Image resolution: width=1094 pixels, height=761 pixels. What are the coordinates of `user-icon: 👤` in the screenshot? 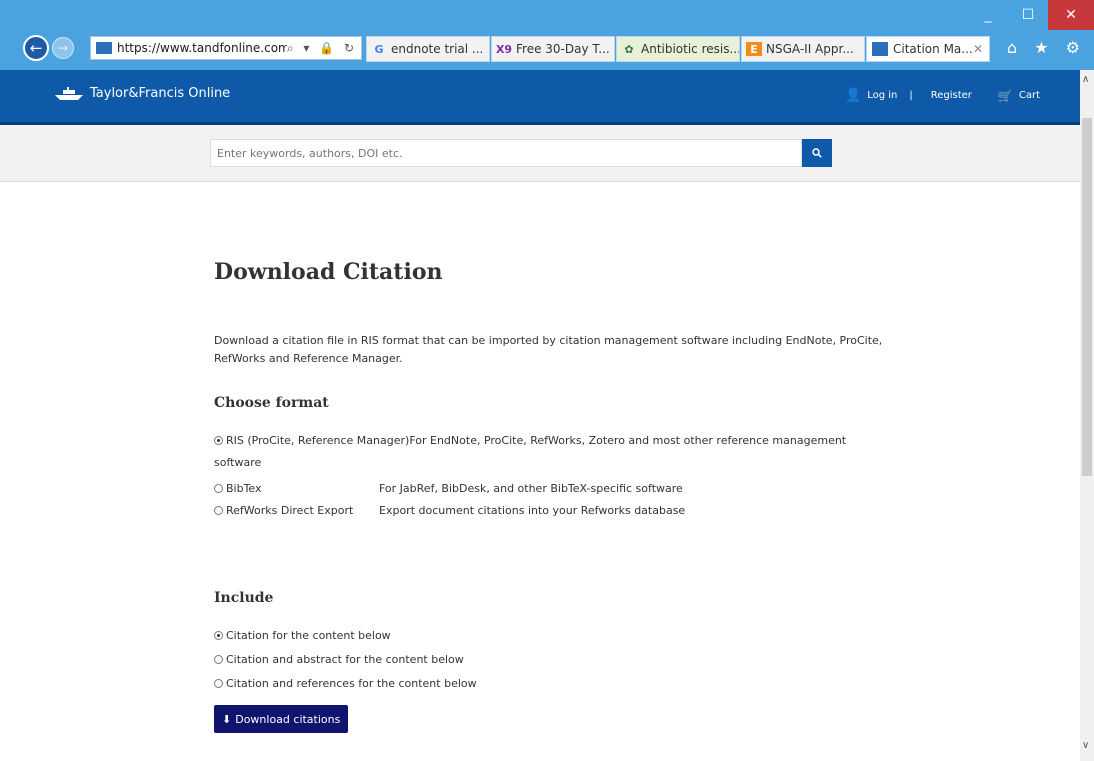 It's located at (853, 95).